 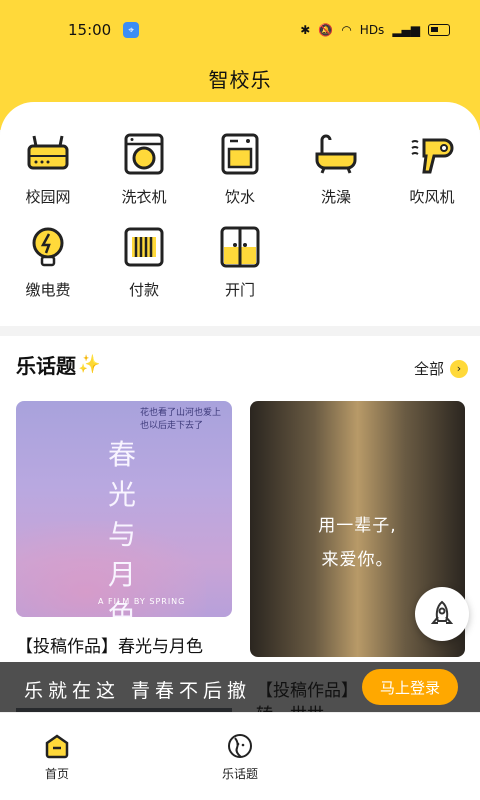 I want to click on all-label: 全部, so click(x=428, y=369).